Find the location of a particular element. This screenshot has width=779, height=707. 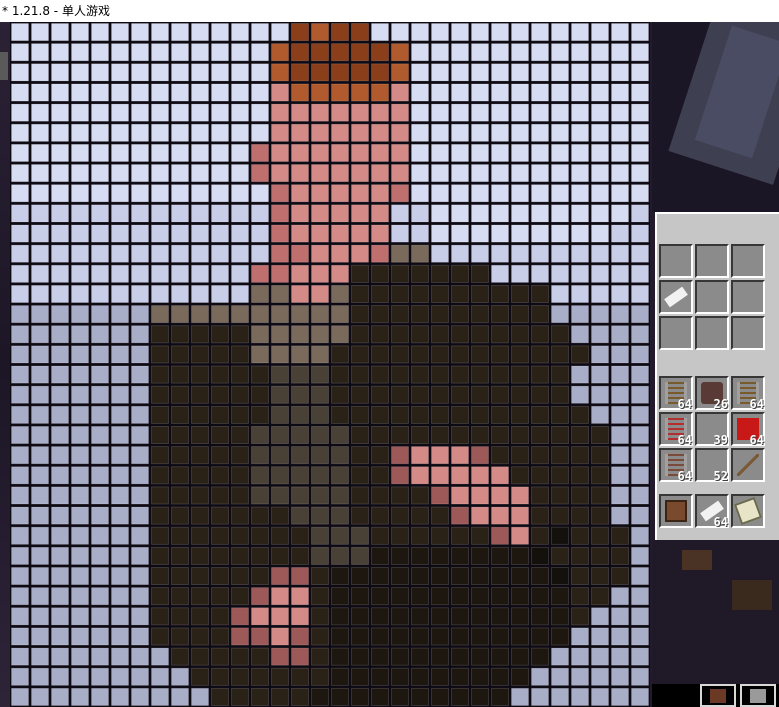

inventory-slot: 52 is located at coordinates (712, 465).